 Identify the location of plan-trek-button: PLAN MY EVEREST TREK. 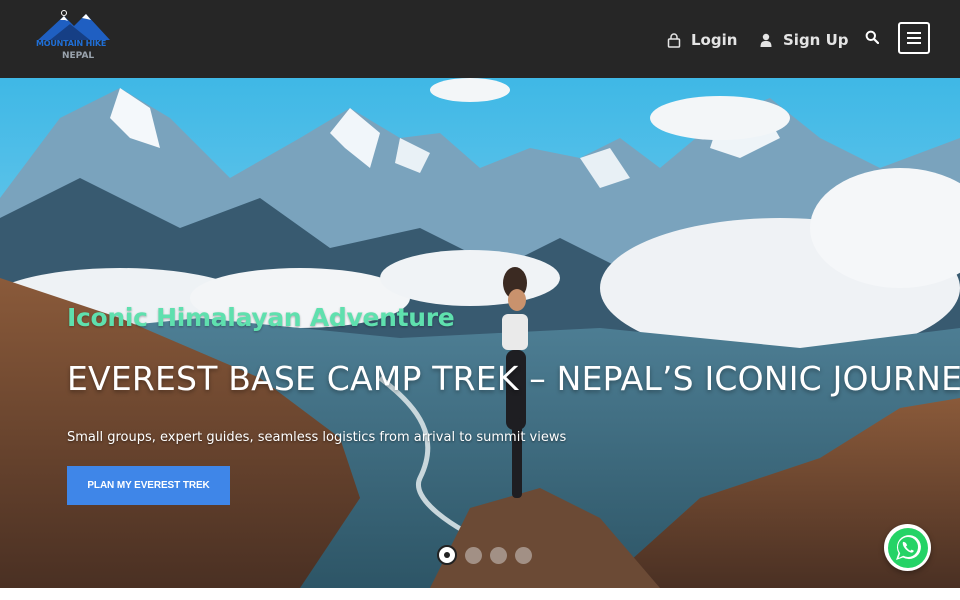
(148, 485).